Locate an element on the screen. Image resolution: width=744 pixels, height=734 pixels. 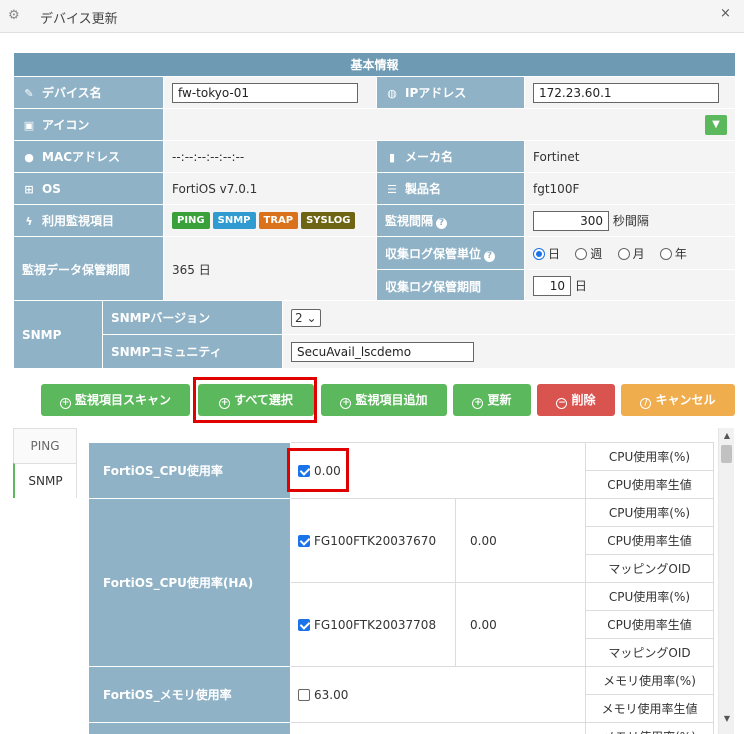
ha1-sub-2: CPU使用率生値 is located at coordinates (649, 540).